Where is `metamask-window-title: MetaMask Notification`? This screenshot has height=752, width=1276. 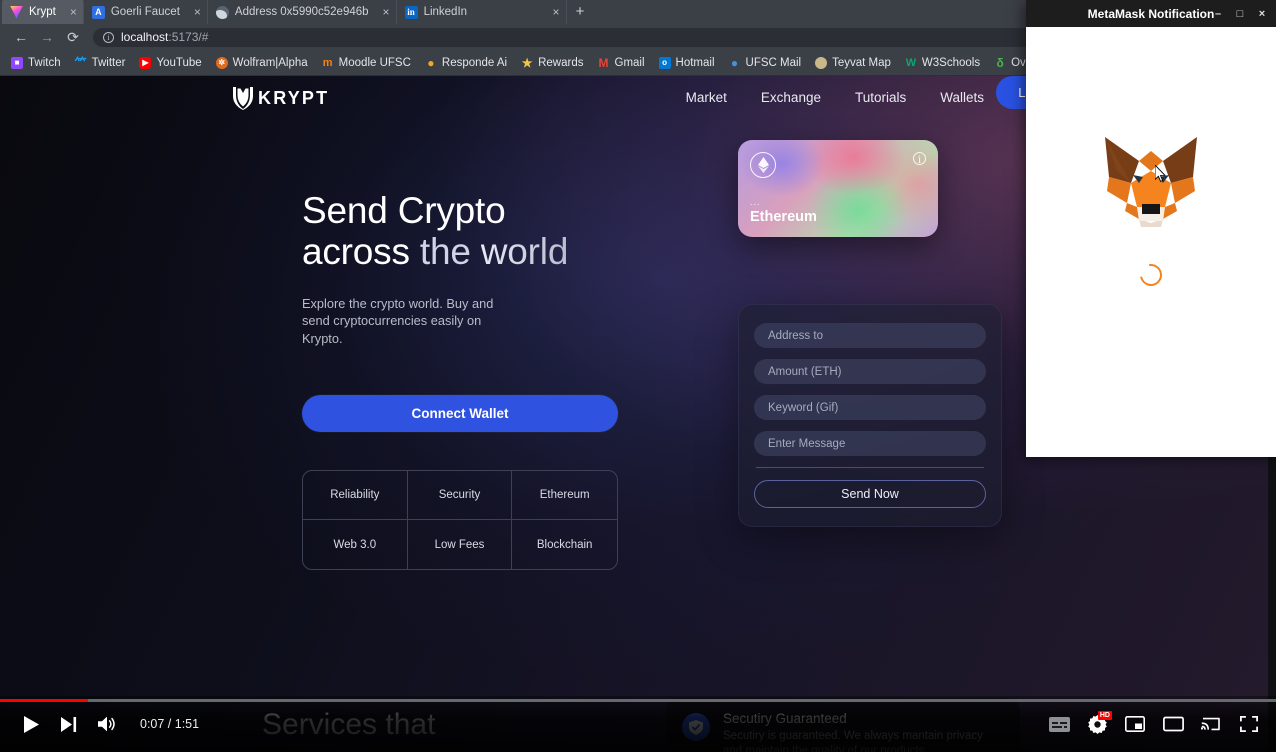 metamask-window-title: MetaMask Notification is located at coordinates (1151, 13).